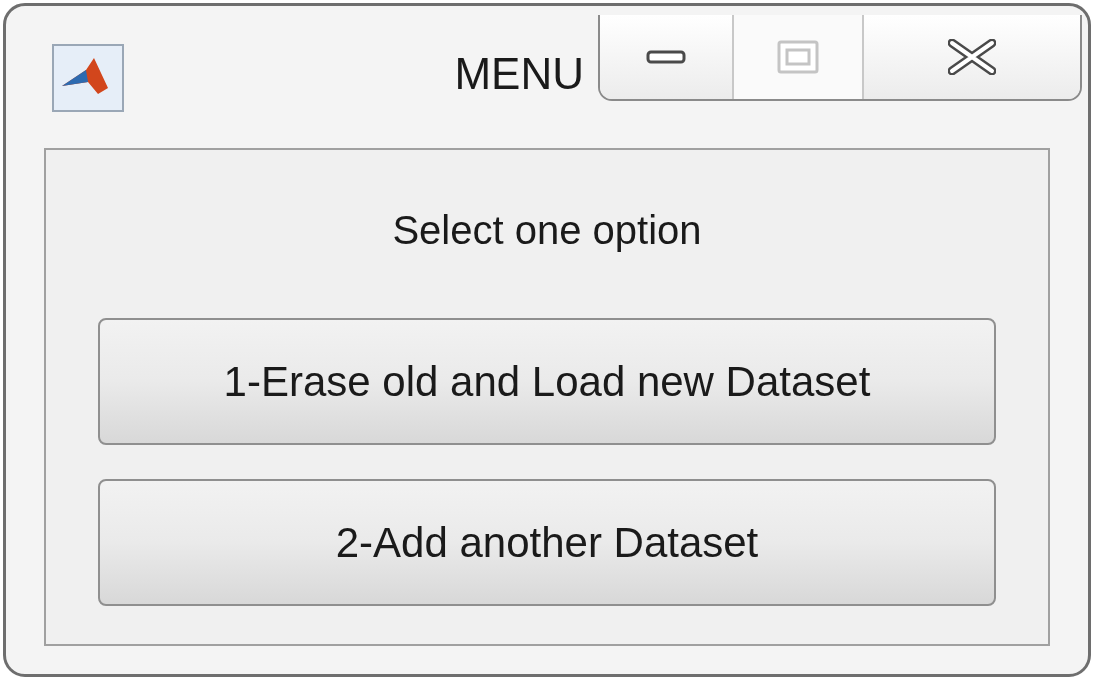 The image size is (1094, 680). I want to click on prompt-text: Select one option, so click(547, 230).